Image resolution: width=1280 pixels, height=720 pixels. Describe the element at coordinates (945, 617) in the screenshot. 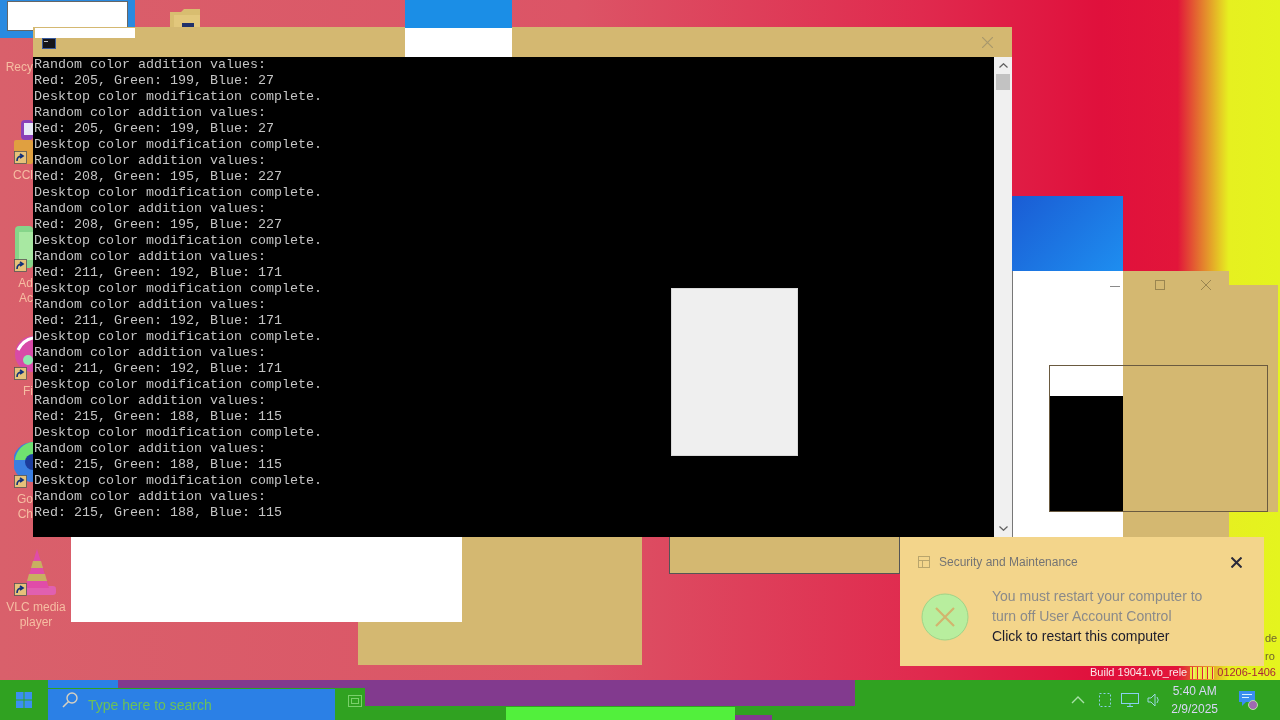

I see `error-icon` at that location.